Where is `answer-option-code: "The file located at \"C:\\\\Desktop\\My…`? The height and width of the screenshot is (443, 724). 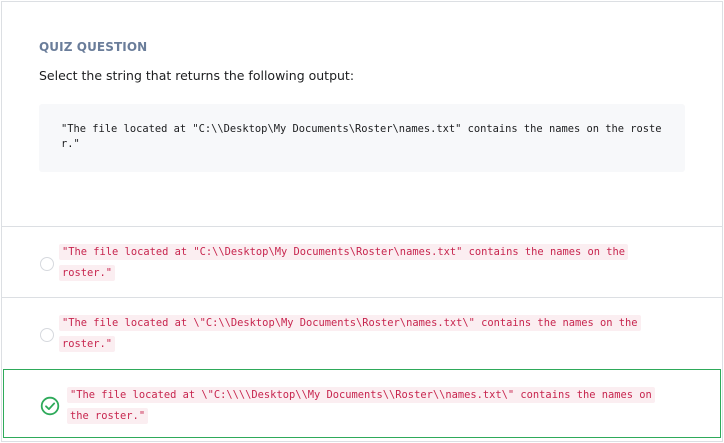
answer-option-code: "The file located at \"C:\\\\Desktop\\My… is located at coordinates (367, 406).